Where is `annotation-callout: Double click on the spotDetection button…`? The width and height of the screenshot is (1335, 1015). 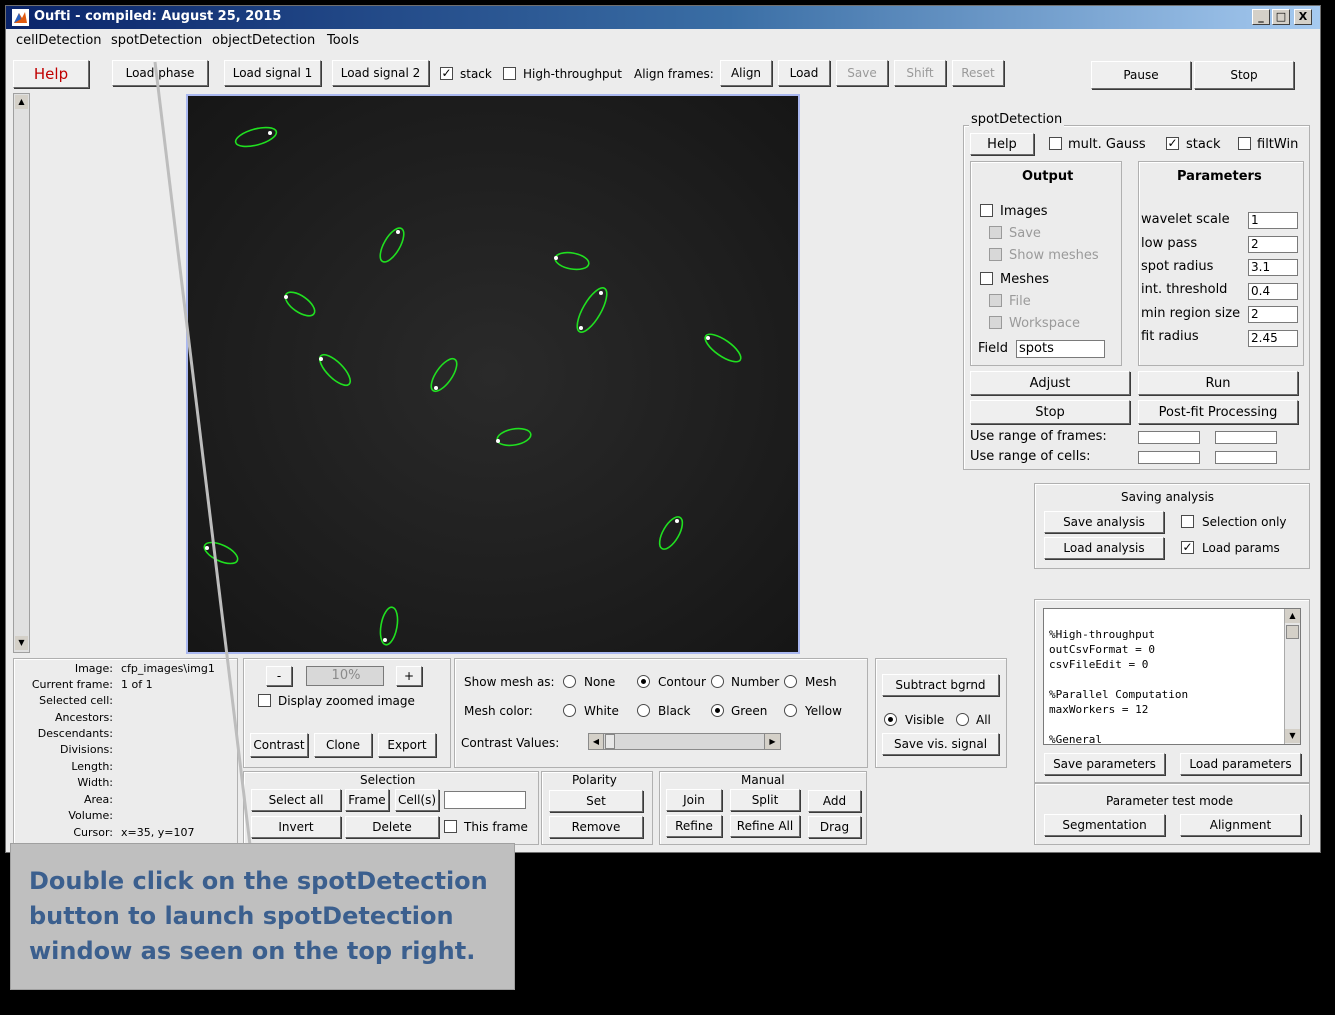 annotation-callout: Double click on the spotDetection button… is located at coordinates (262, 916).